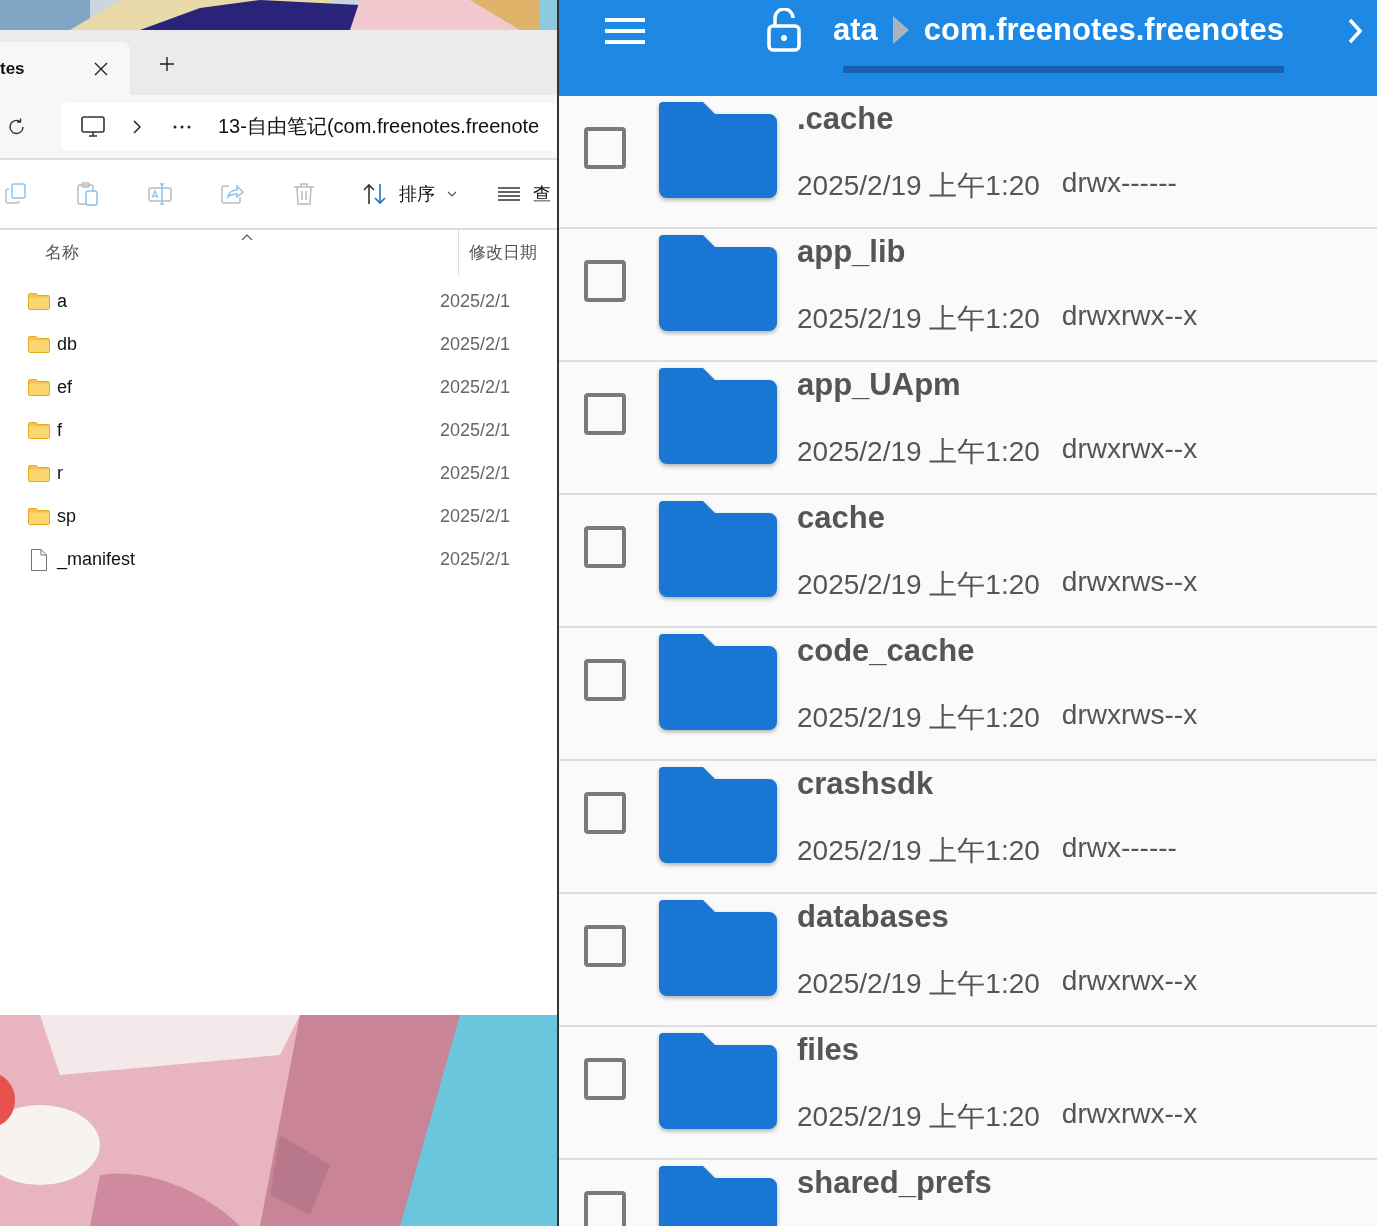 The height and width of the screenshot is (1226, 1377). I want to click on list-icon, so click(509, 194).